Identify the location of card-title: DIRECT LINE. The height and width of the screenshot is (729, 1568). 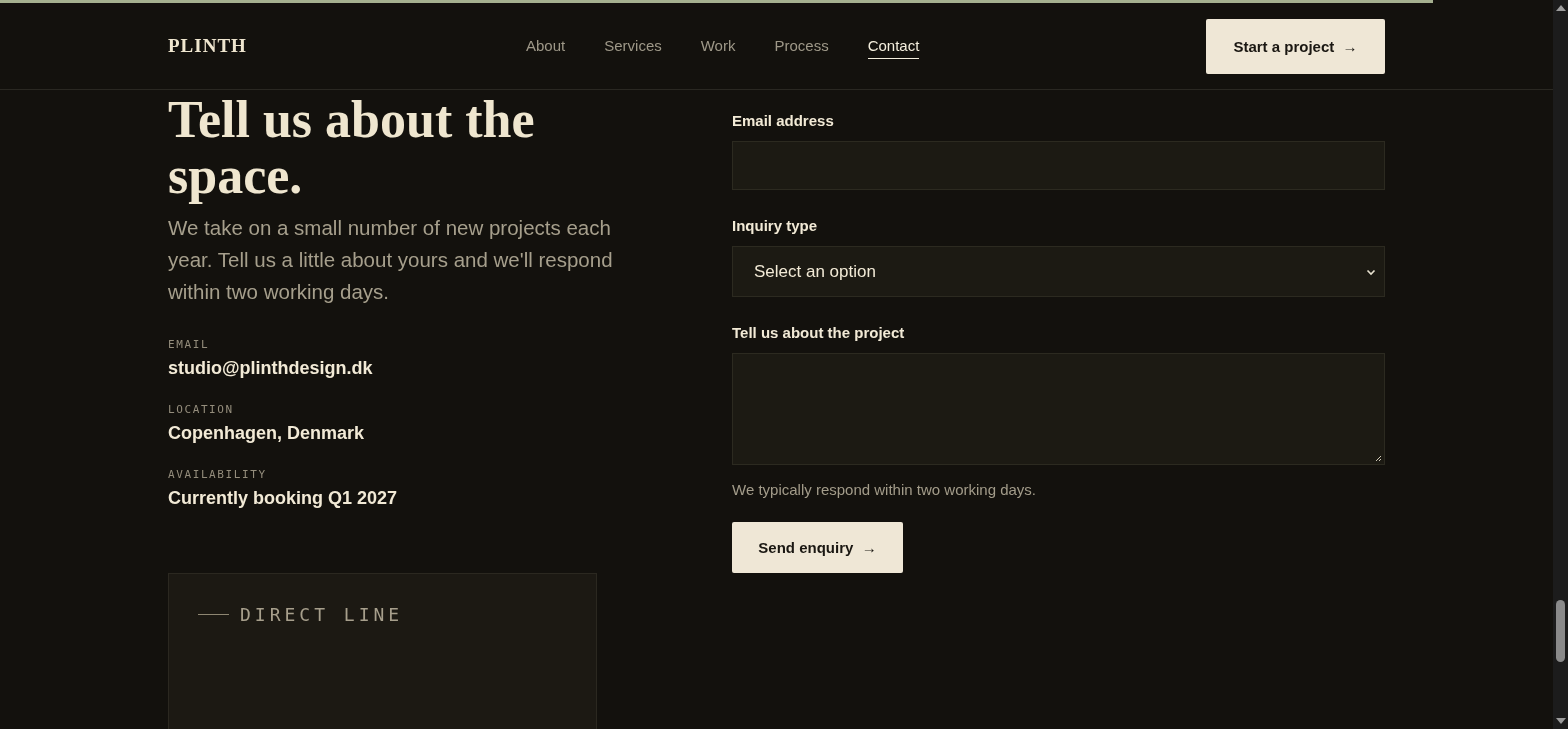
(322, 614).